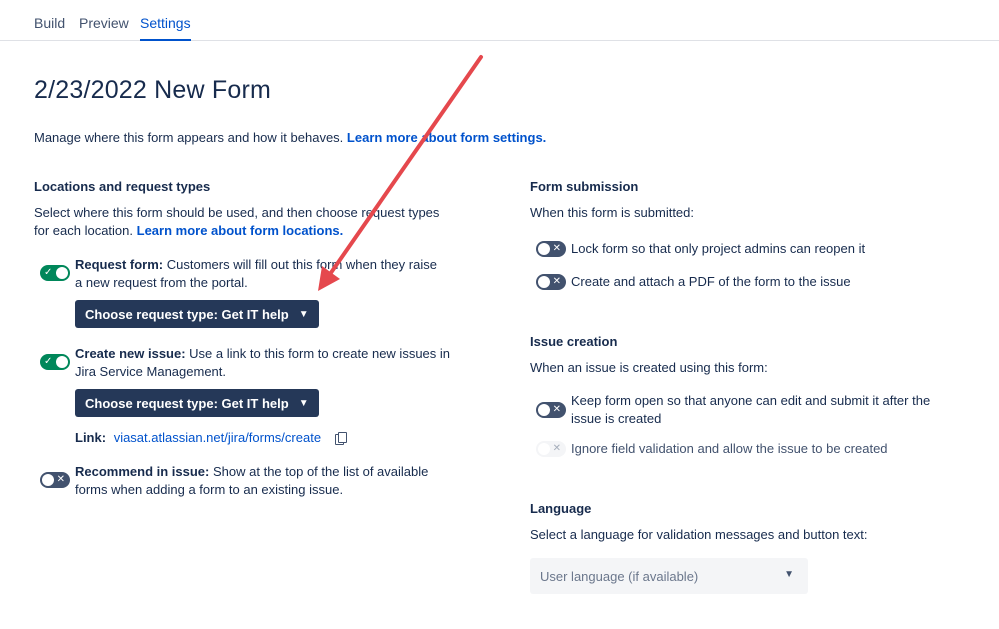 The image size is (999, 629). What do you see at coordinates (165, 28) in the screenshot?
I see `tab-settings: Settings` at bounding box center [165, 28].